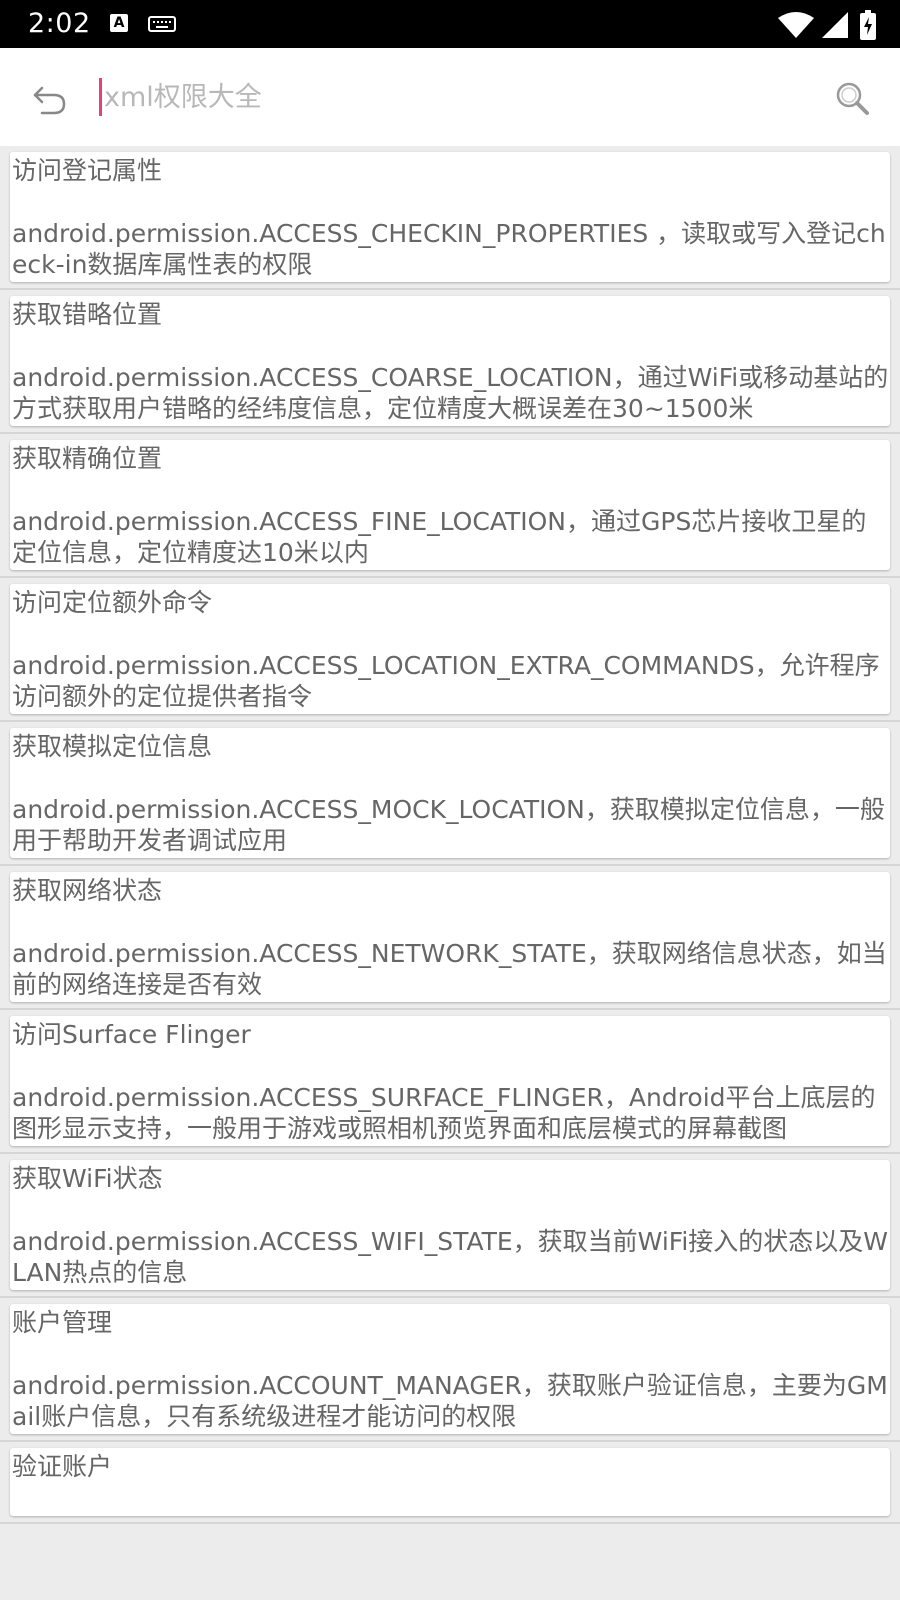  What do you see at coordinates (87, 890) in the screenshot?
I see `permission-title: 获取网络状态` at bounding box center [87, 890].